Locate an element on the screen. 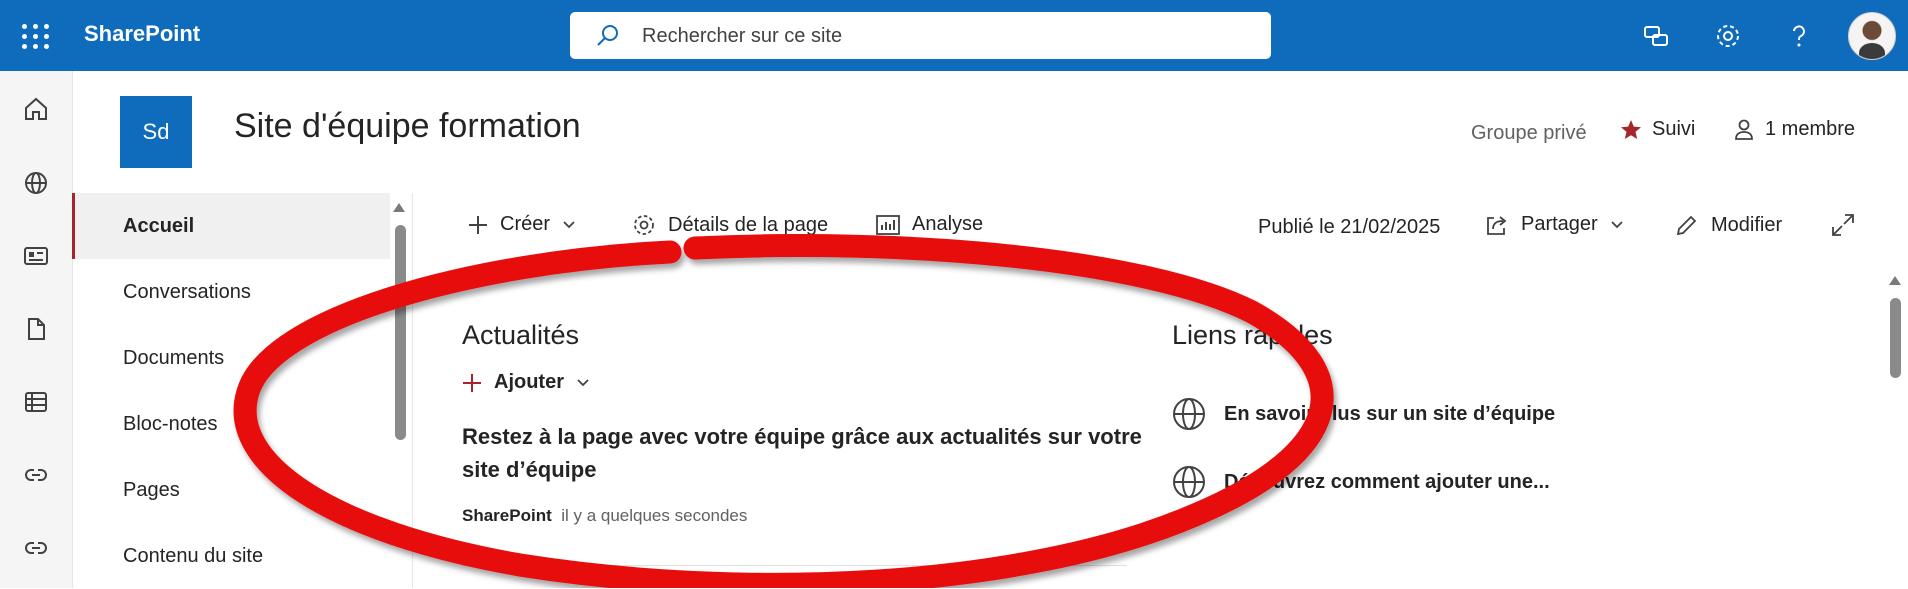 The height and width of the screenshot is (589, 1908). site-logo: Sd is located at coordinates (156, 132).